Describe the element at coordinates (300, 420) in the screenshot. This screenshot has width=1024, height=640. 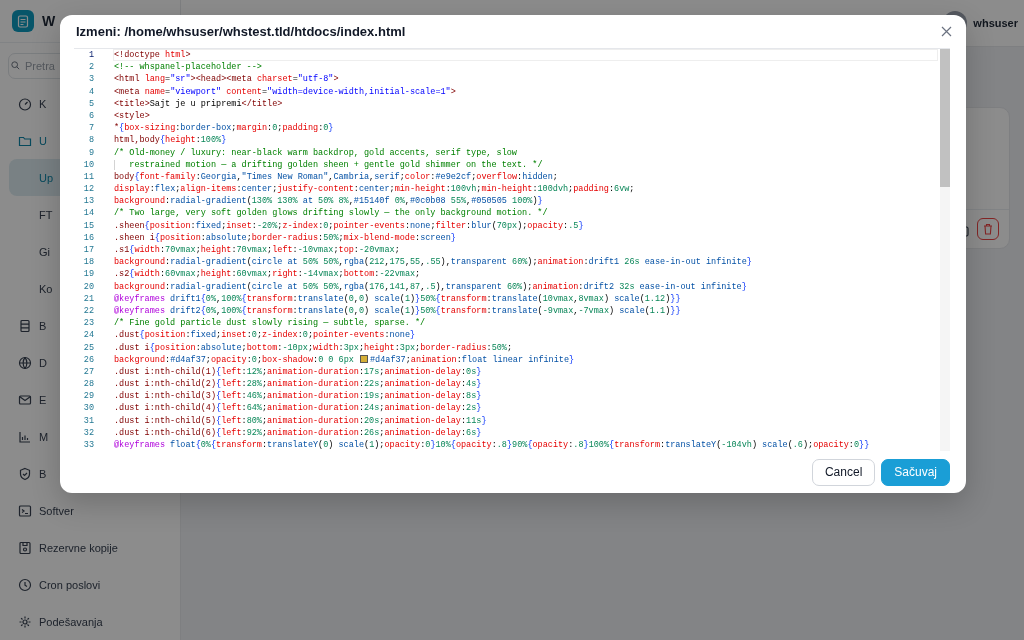
I see `code-line: .dust i:nth-child(5){left:80%;animation-duration:20s;animation-delay:11s}` at that location.